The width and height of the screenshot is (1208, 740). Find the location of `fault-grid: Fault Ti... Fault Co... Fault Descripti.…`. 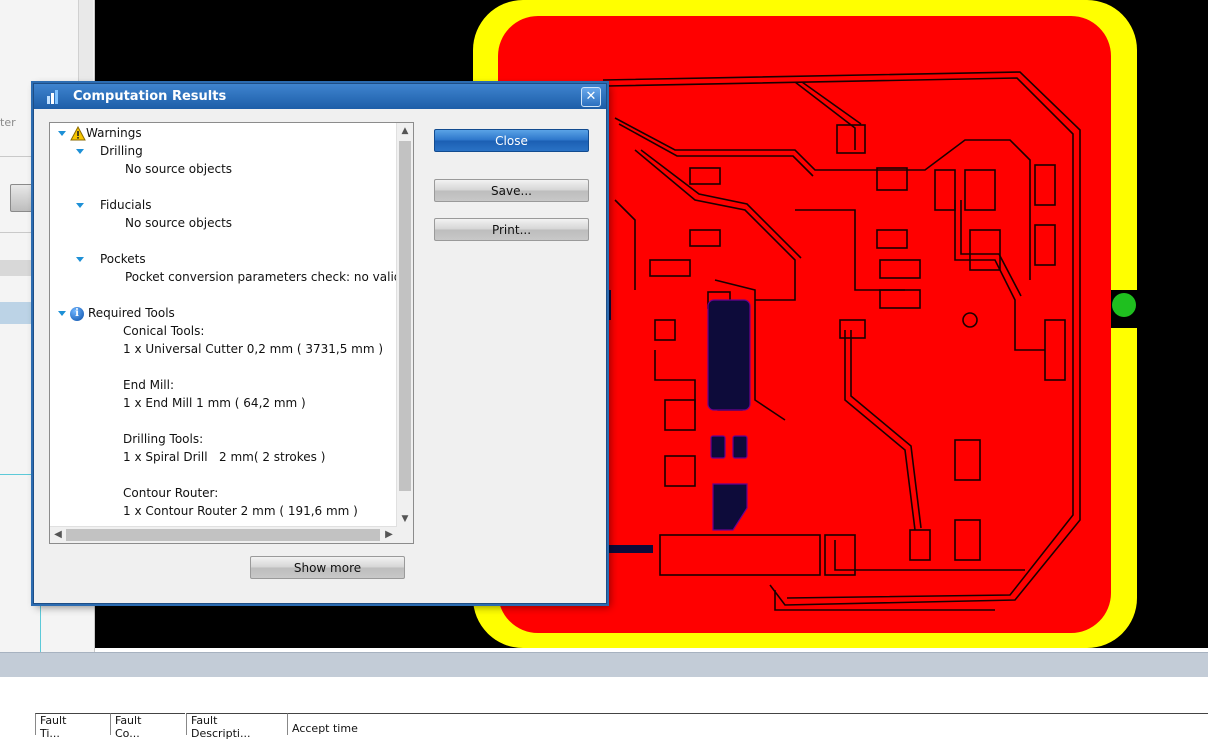

fault-grid: Fault Ti... Fault Co... Fault Descripti.… is located at coordinates (604, 708).